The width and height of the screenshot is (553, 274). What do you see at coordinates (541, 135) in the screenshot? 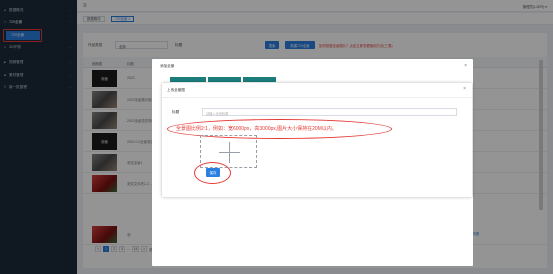
I see `scrollbar` at bounding box center [541, 135].